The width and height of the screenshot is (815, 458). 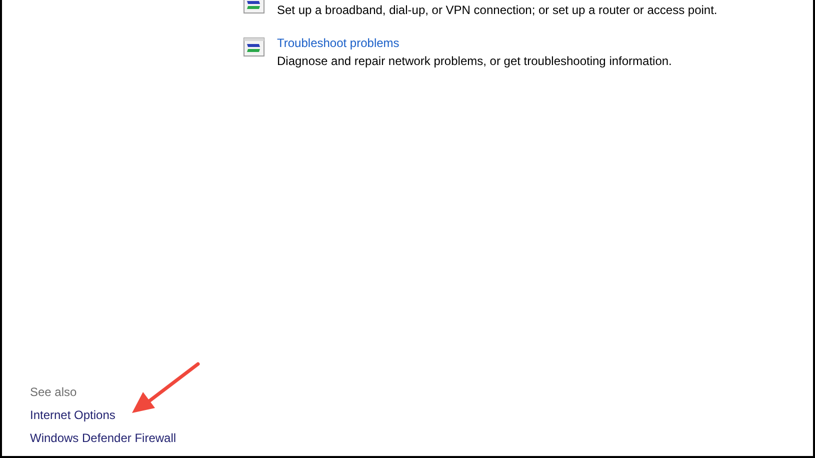 I want to click on task-link: Troubleshoot problems, so click(x=474, y=43).